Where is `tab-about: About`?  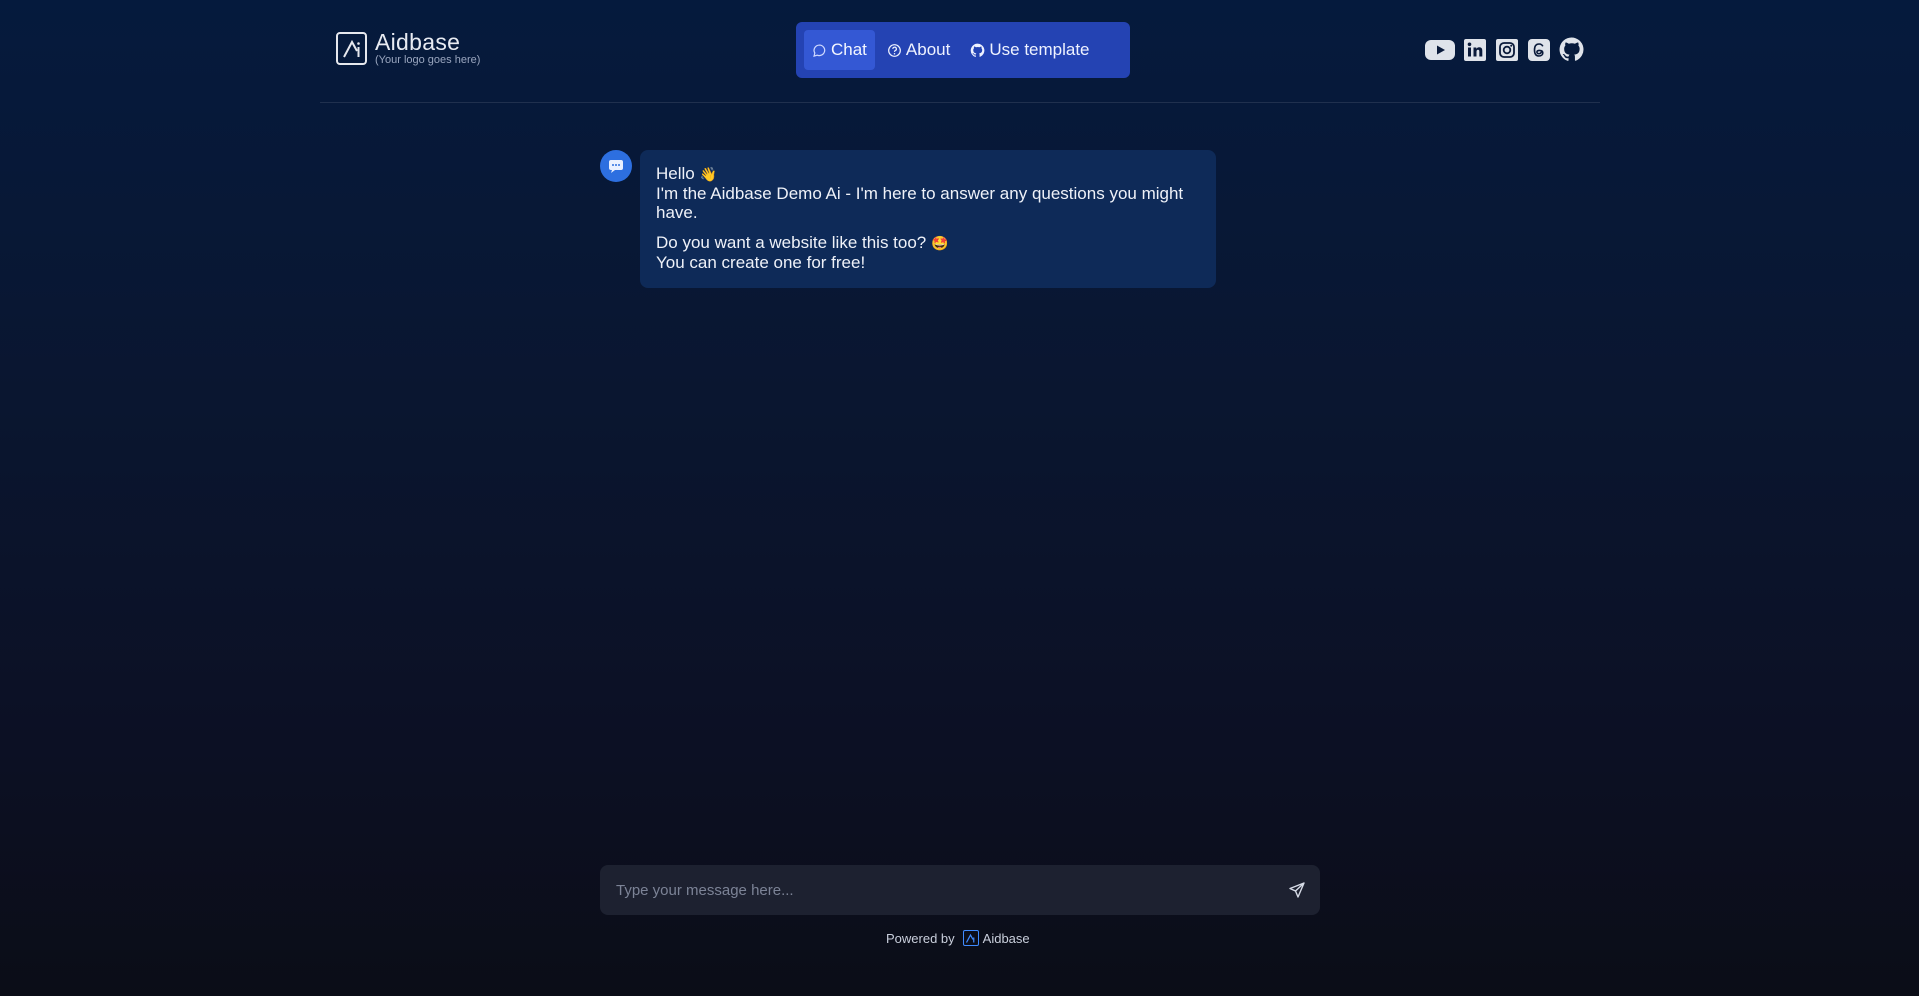
tab-about: About is located at coordinates (918, 50).